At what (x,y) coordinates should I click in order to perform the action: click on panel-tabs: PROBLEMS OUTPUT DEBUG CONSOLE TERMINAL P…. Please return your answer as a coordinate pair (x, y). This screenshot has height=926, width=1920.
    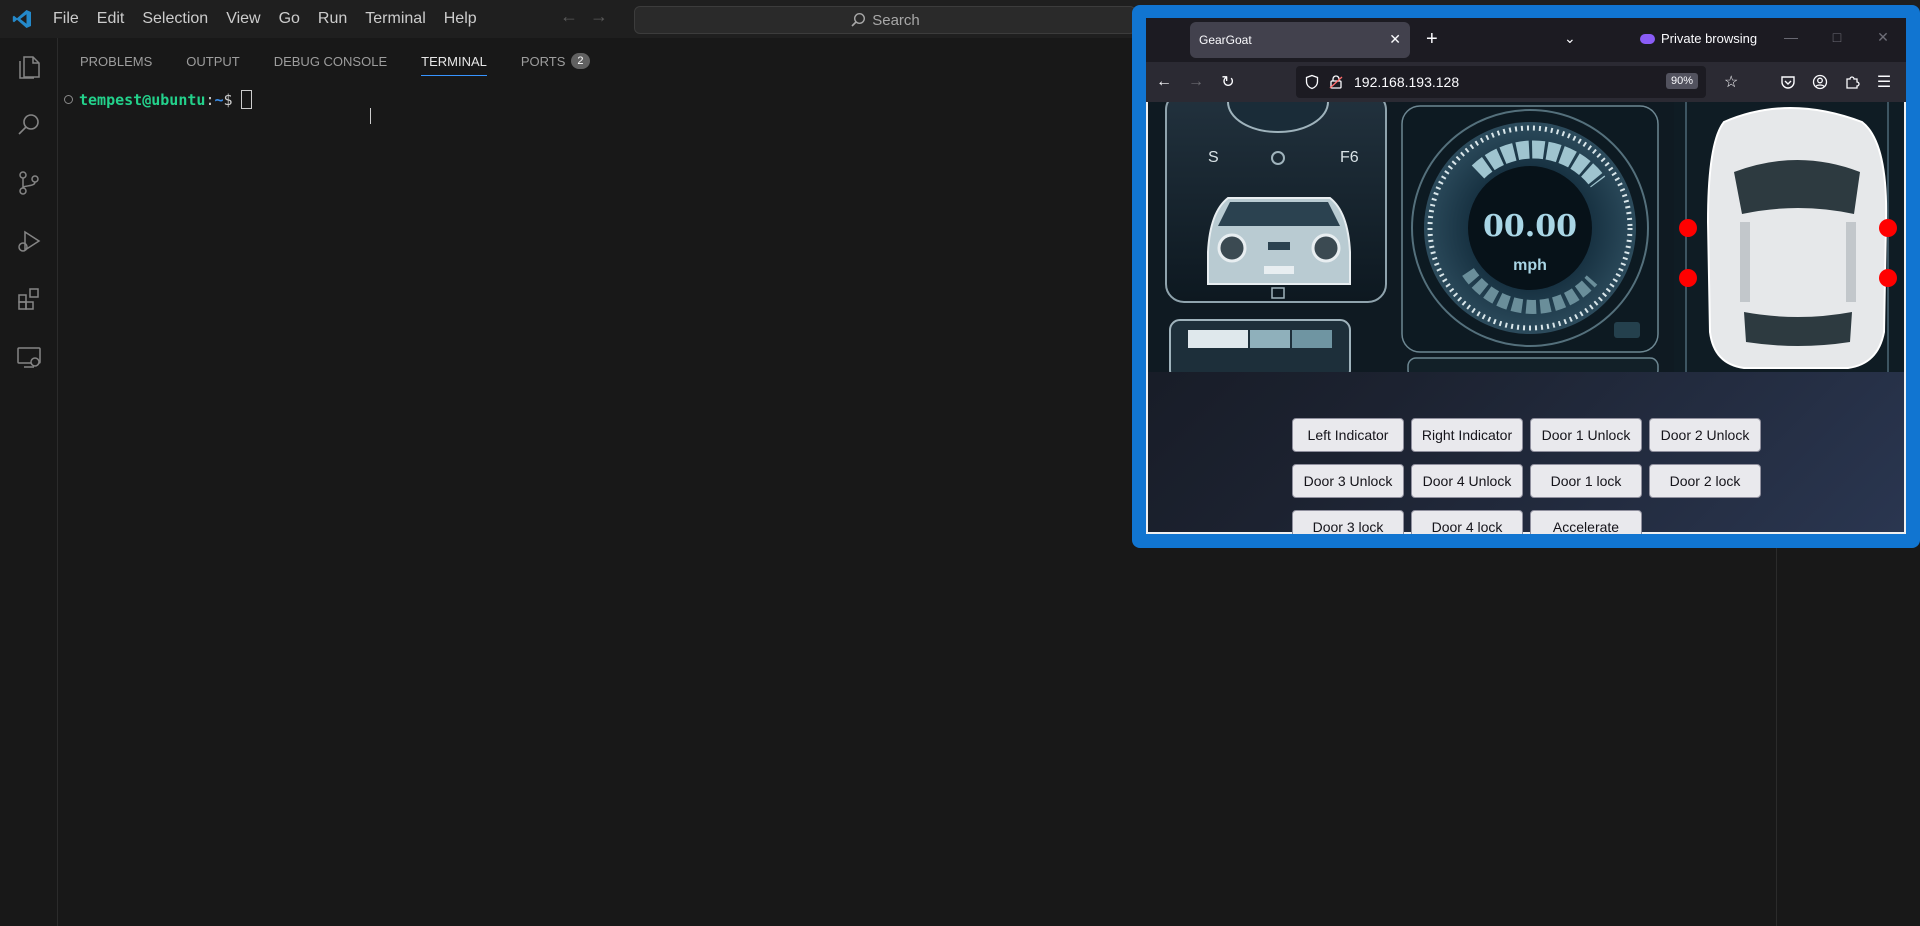
    Looking at the image, I should click on (330, 61).